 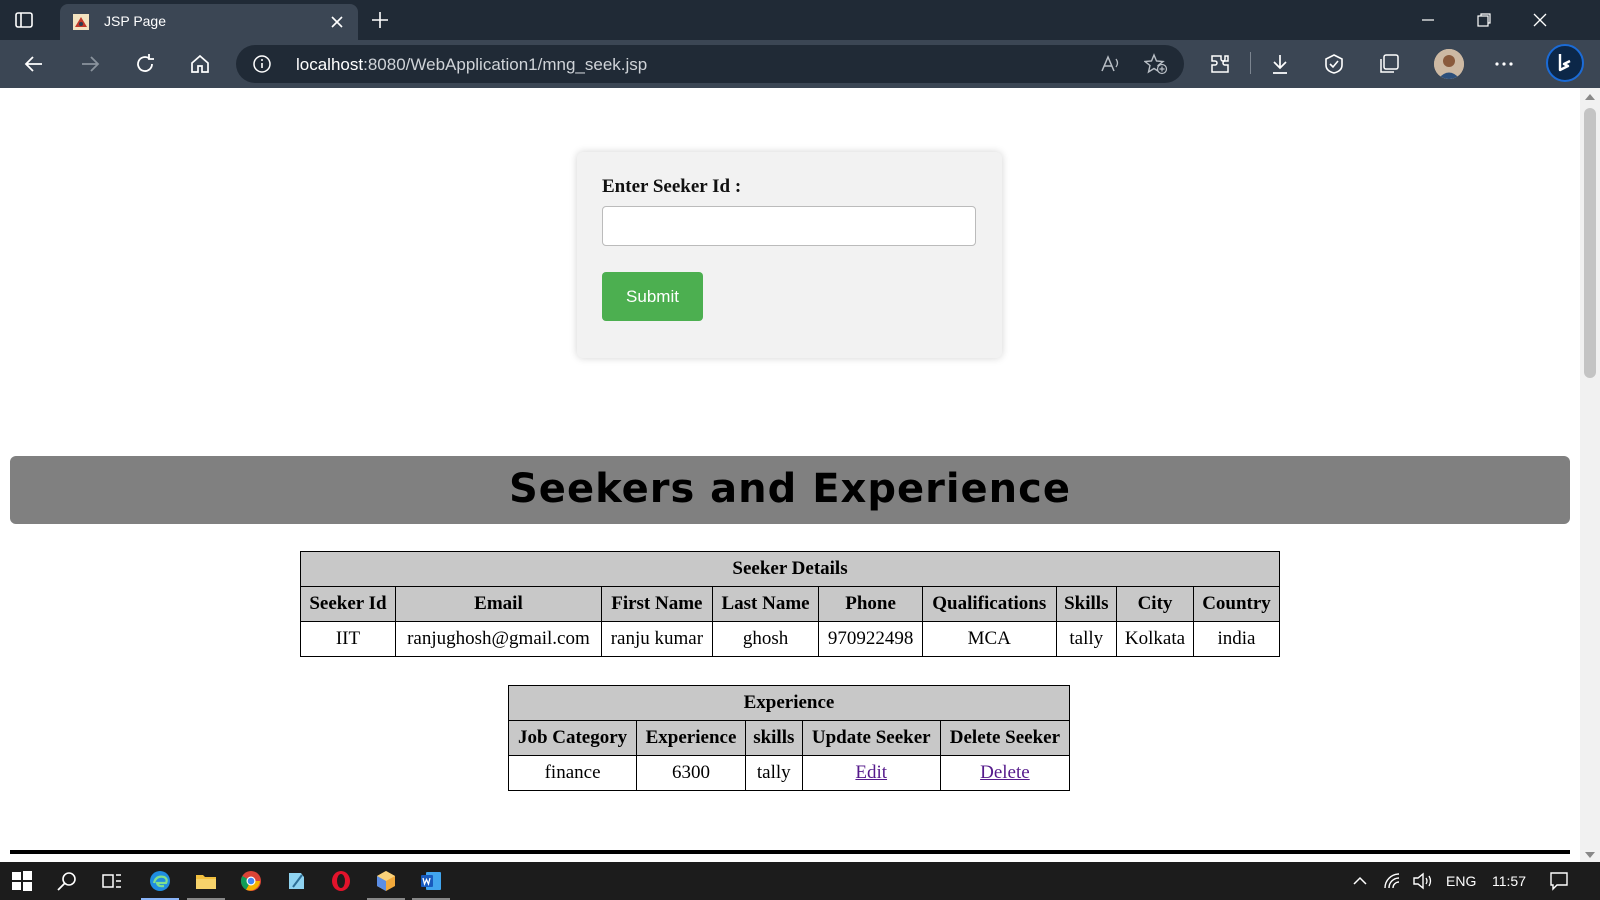 I want to click on tab-actions-icon, so click(x=24, y=20).